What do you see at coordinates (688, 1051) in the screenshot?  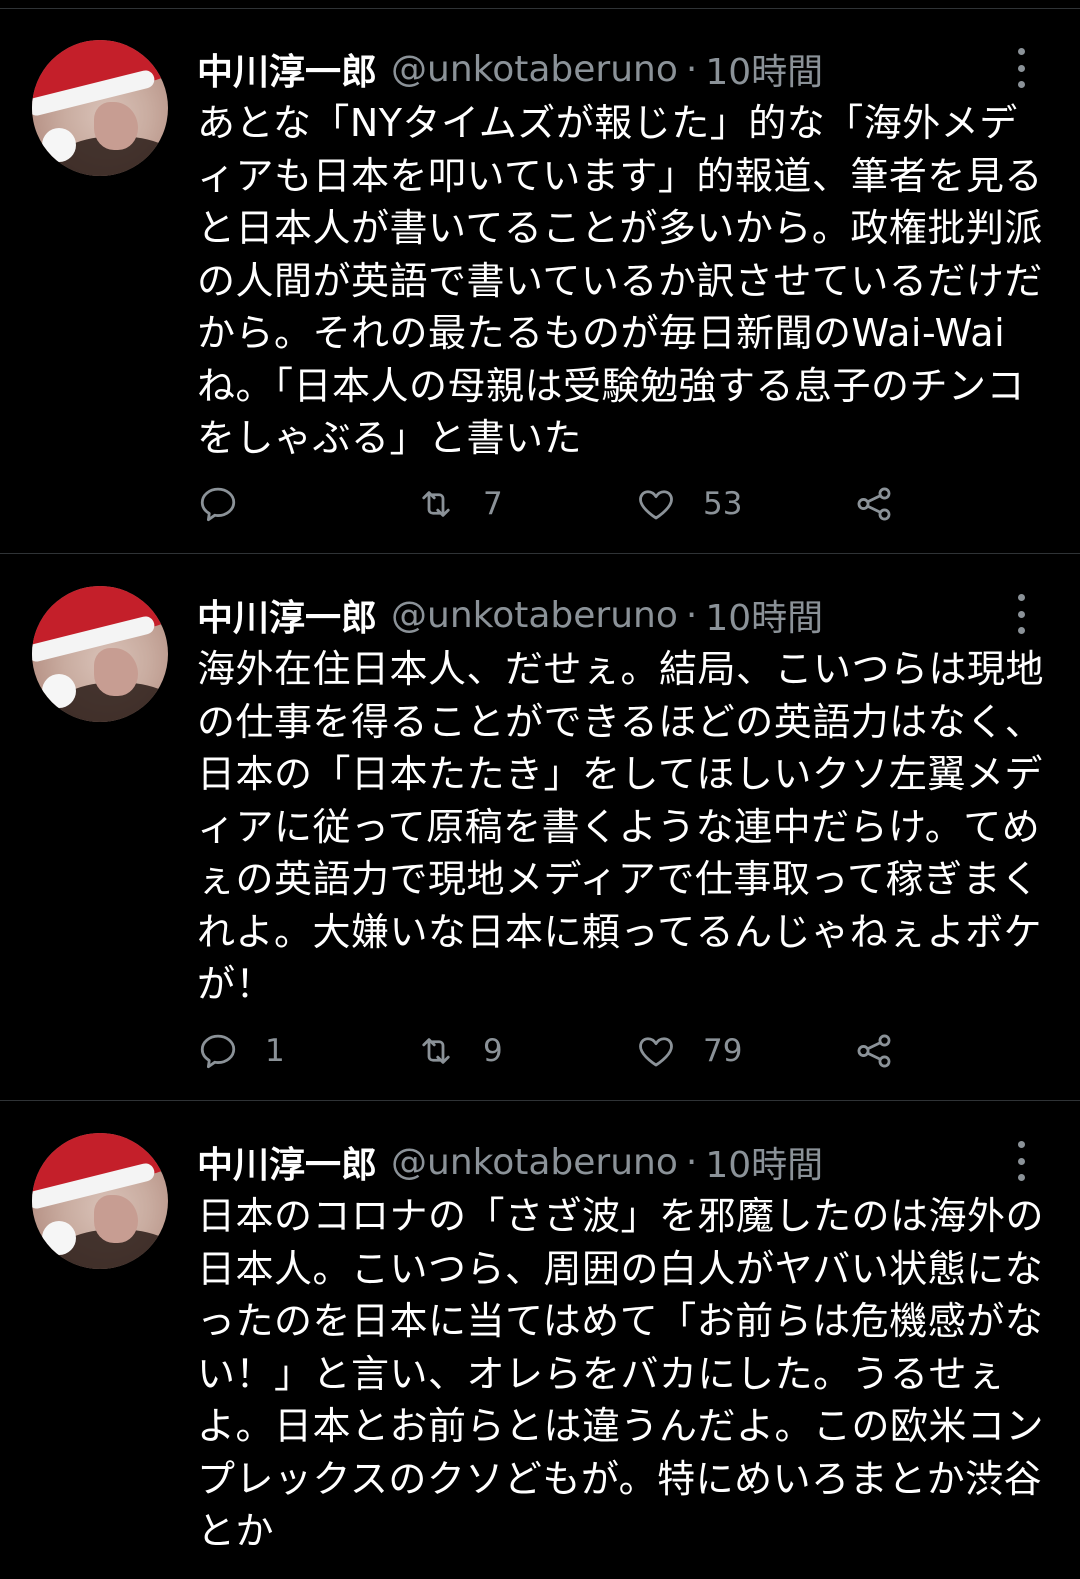 I see `like-button: 79` at bounding box center [688, 1051].